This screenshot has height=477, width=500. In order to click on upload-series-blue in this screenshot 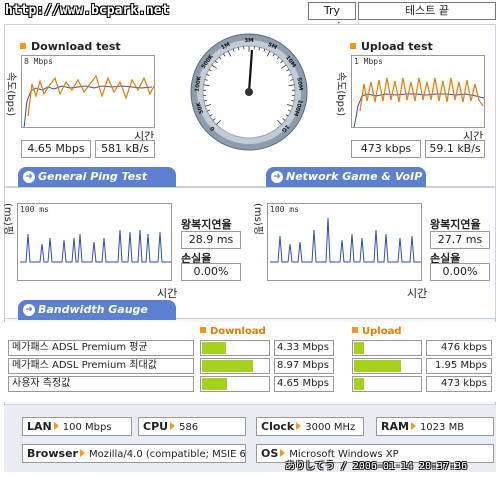, I will do `click(418, 110)`.